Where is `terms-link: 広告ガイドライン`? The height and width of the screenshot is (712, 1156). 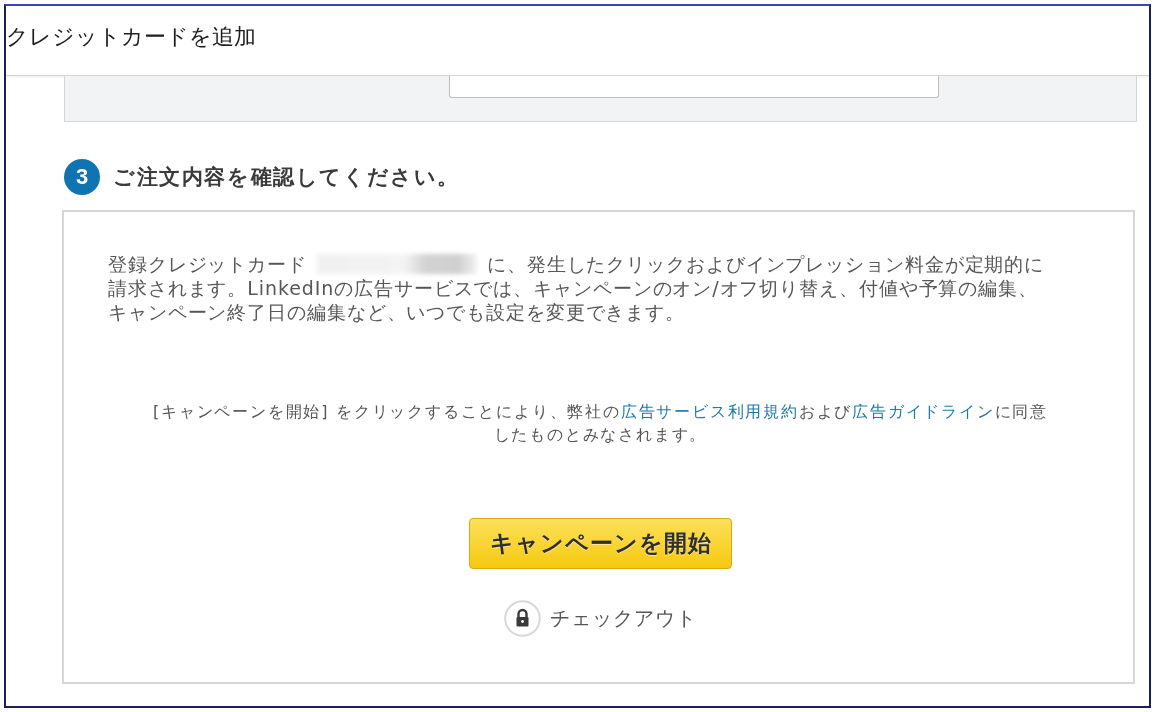
terms-link: 広告ガイドライン is located at coordinates (923, 411).